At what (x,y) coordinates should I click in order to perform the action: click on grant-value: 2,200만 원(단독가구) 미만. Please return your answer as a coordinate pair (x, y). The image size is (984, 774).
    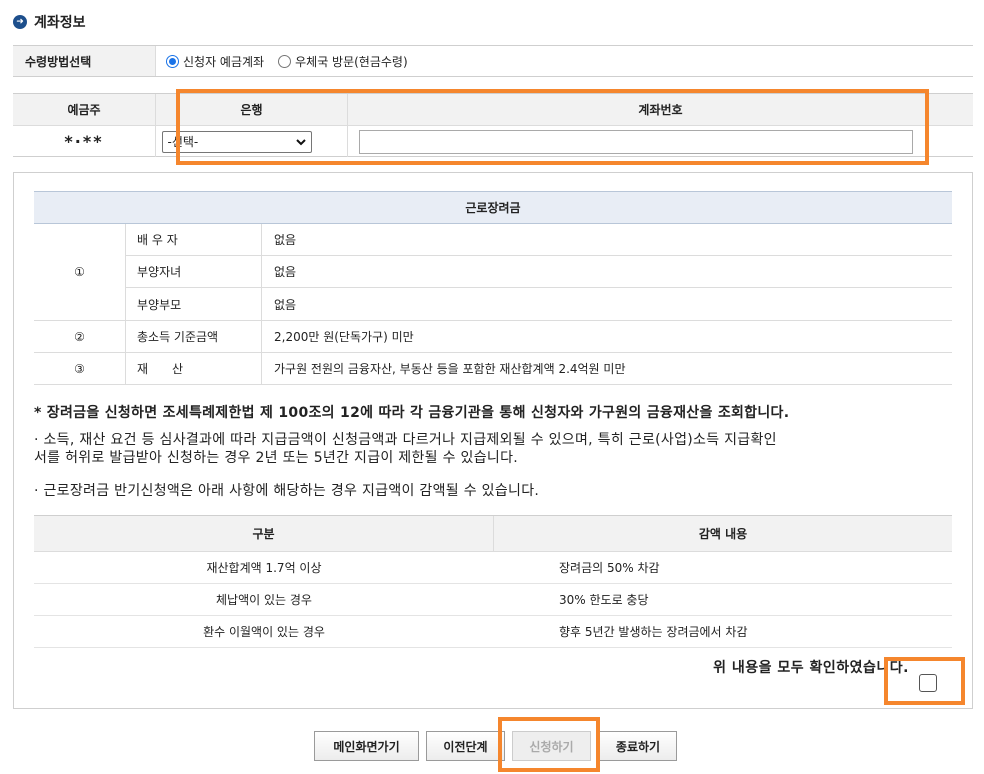
    Looking at the image, I should click on (344, 337).